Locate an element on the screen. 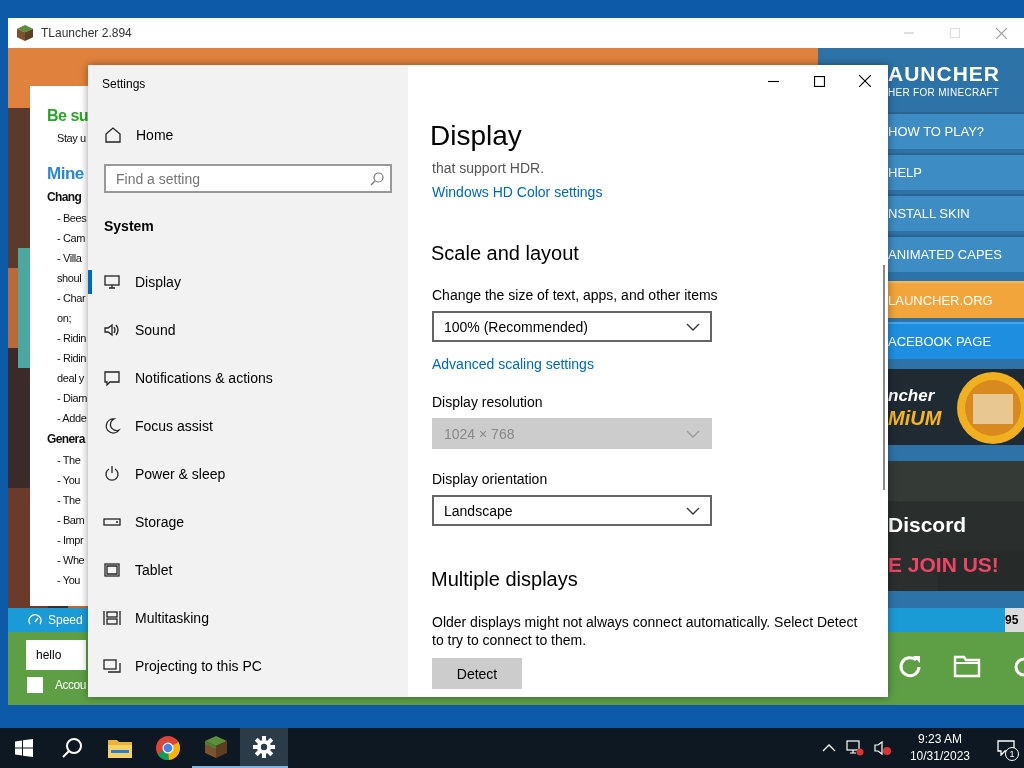 The height and width of the screenshot is (768, 1024). account-label: Accou is located at coordinates (70, 685).